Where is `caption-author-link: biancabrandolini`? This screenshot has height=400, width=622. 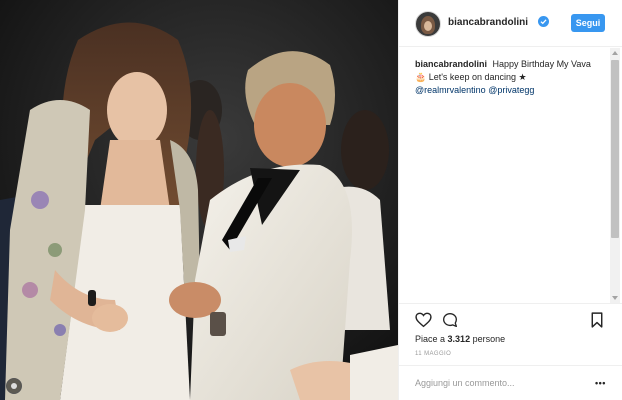
caption-author-link: biancabrandolini is located at coordinates (451, 64).